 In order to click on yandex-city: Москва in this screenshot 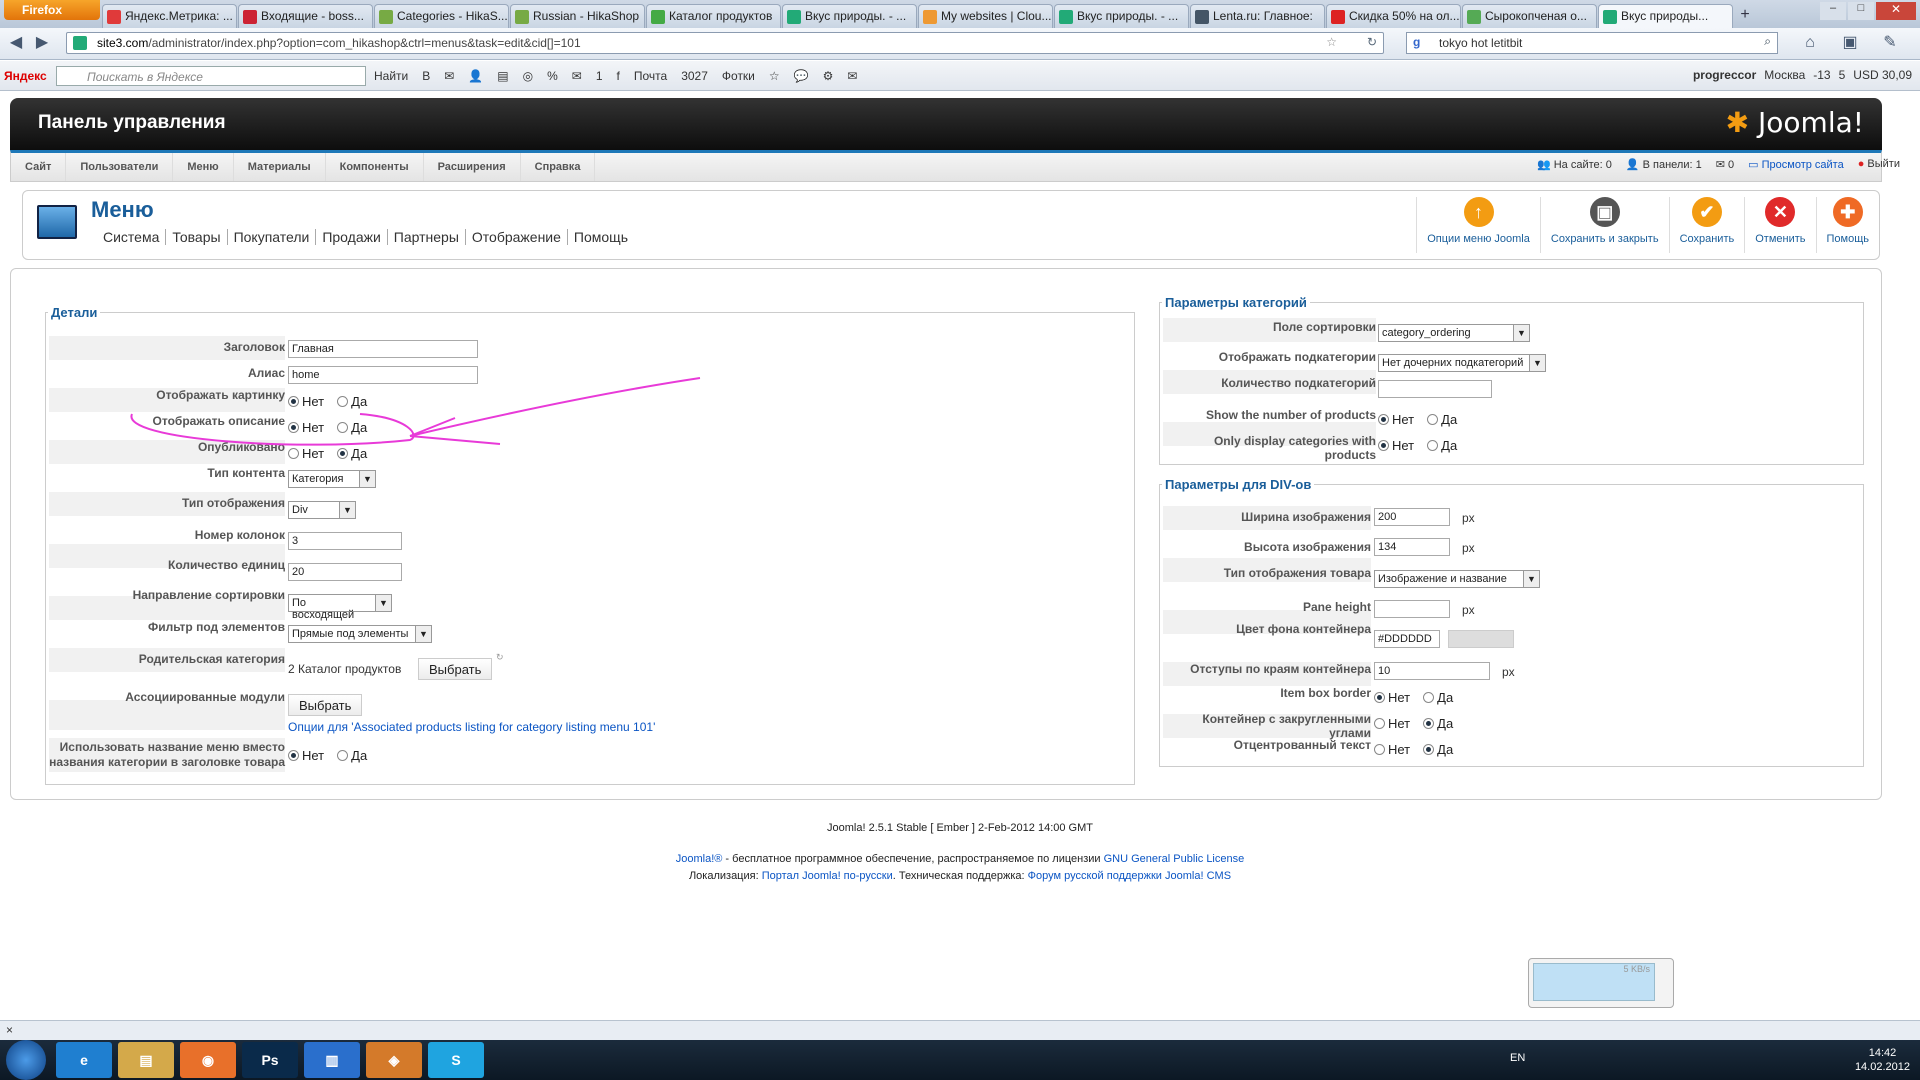, I will do `click(1784, 75)`.